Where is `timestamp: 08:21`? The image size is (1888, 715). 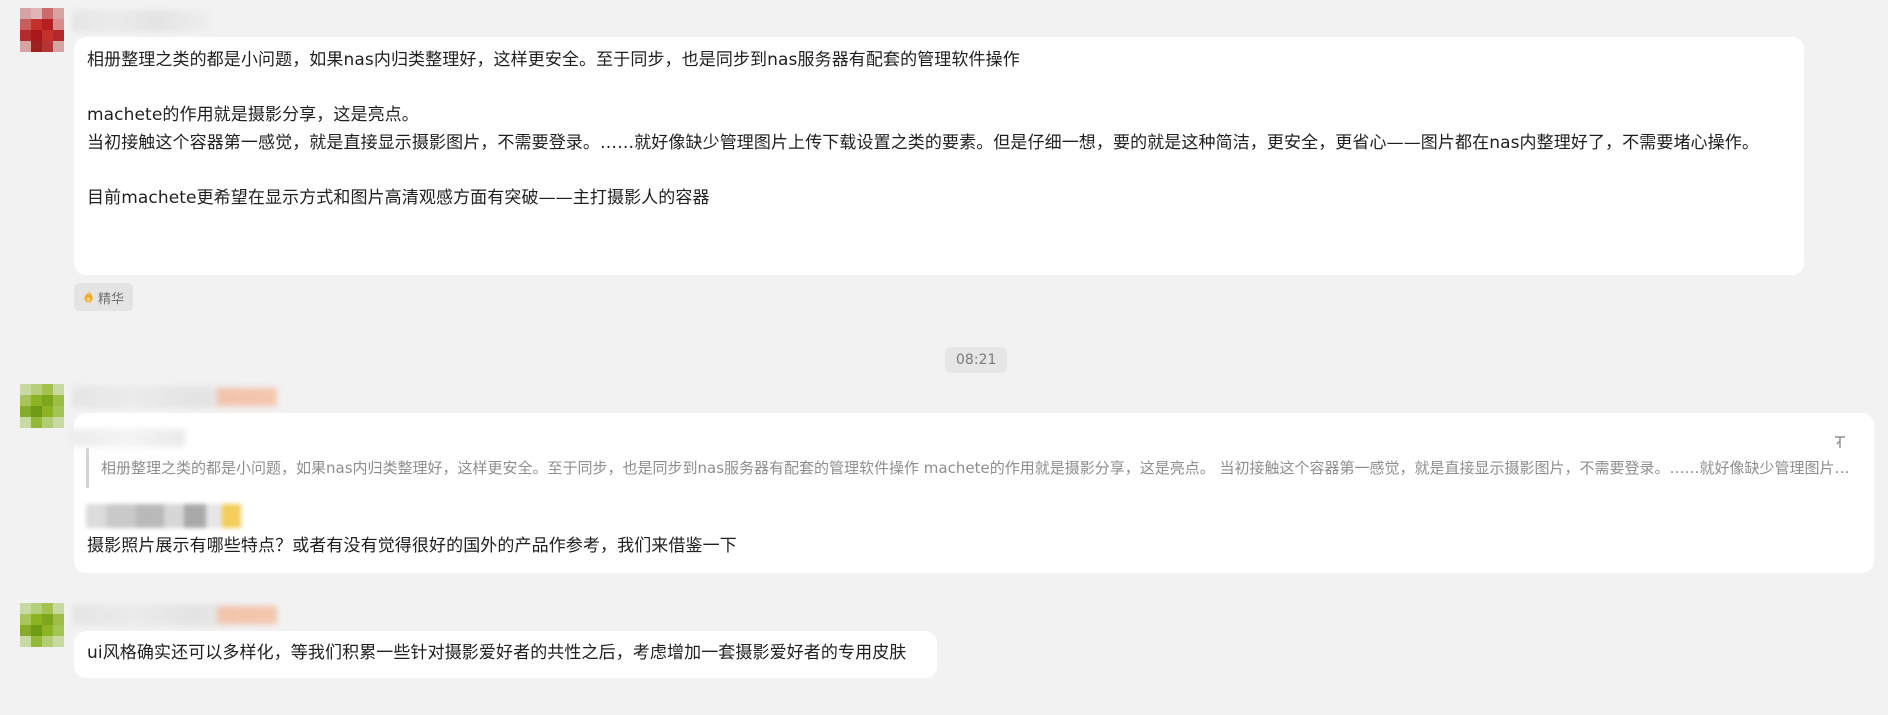 timestamp: 08:21 is located at coordinates (976, 360).